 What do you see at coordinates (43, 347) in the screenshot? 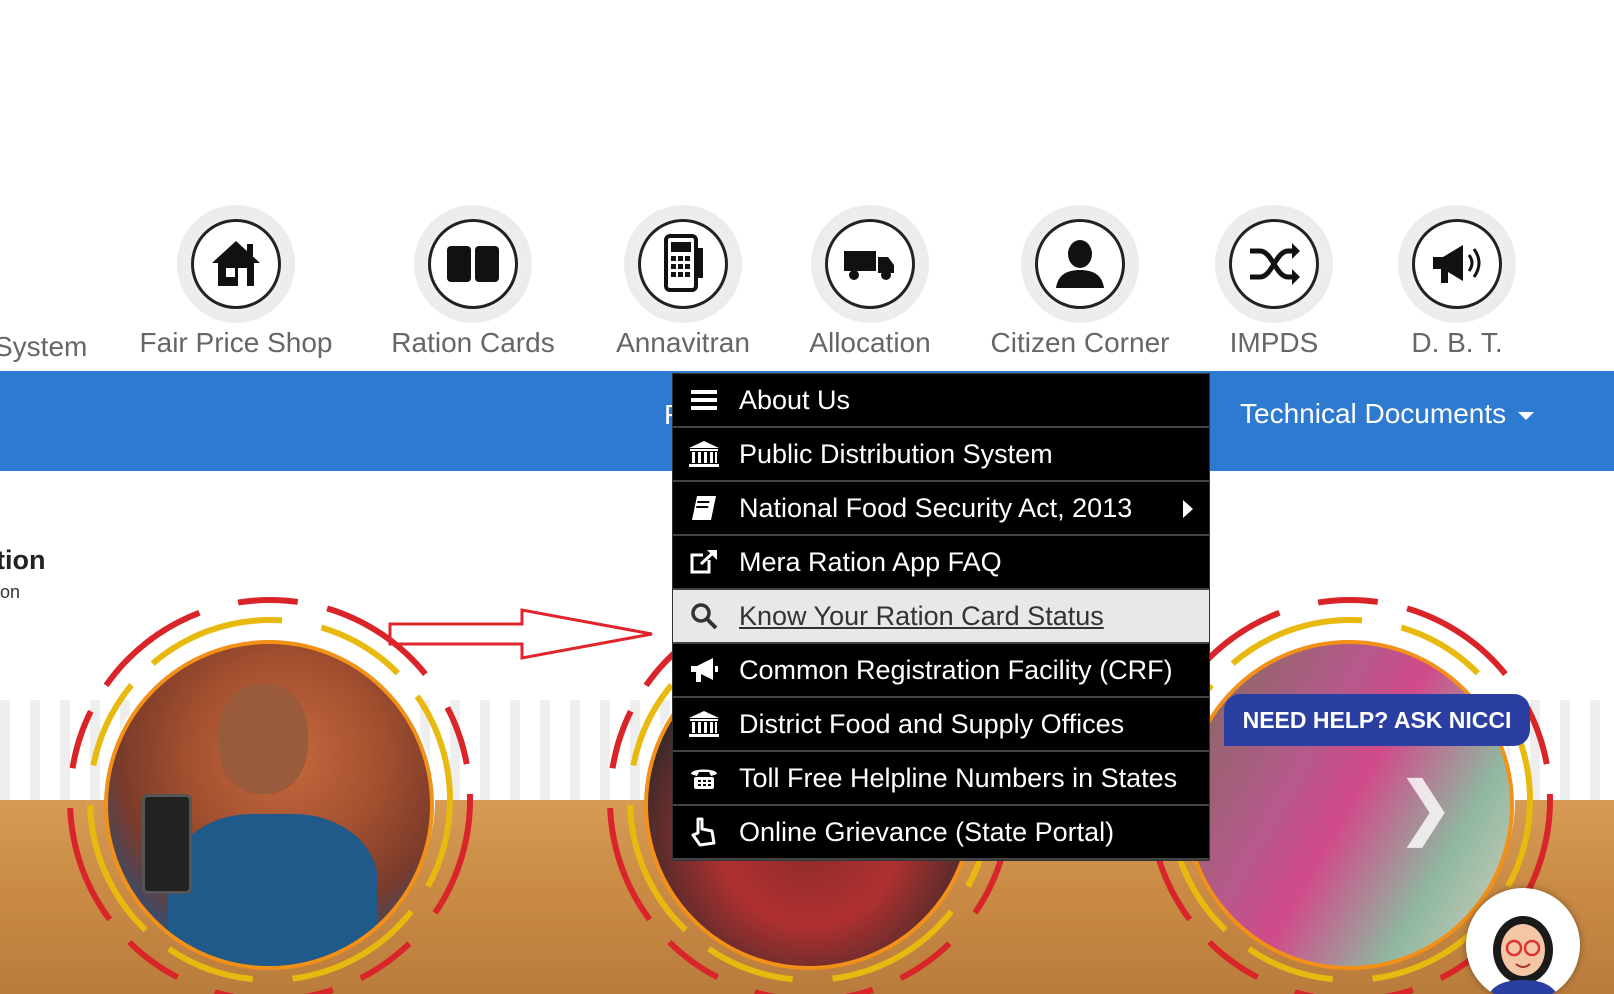
I see `nav-item-pds-partial: System` at bounding box center [43, 347].